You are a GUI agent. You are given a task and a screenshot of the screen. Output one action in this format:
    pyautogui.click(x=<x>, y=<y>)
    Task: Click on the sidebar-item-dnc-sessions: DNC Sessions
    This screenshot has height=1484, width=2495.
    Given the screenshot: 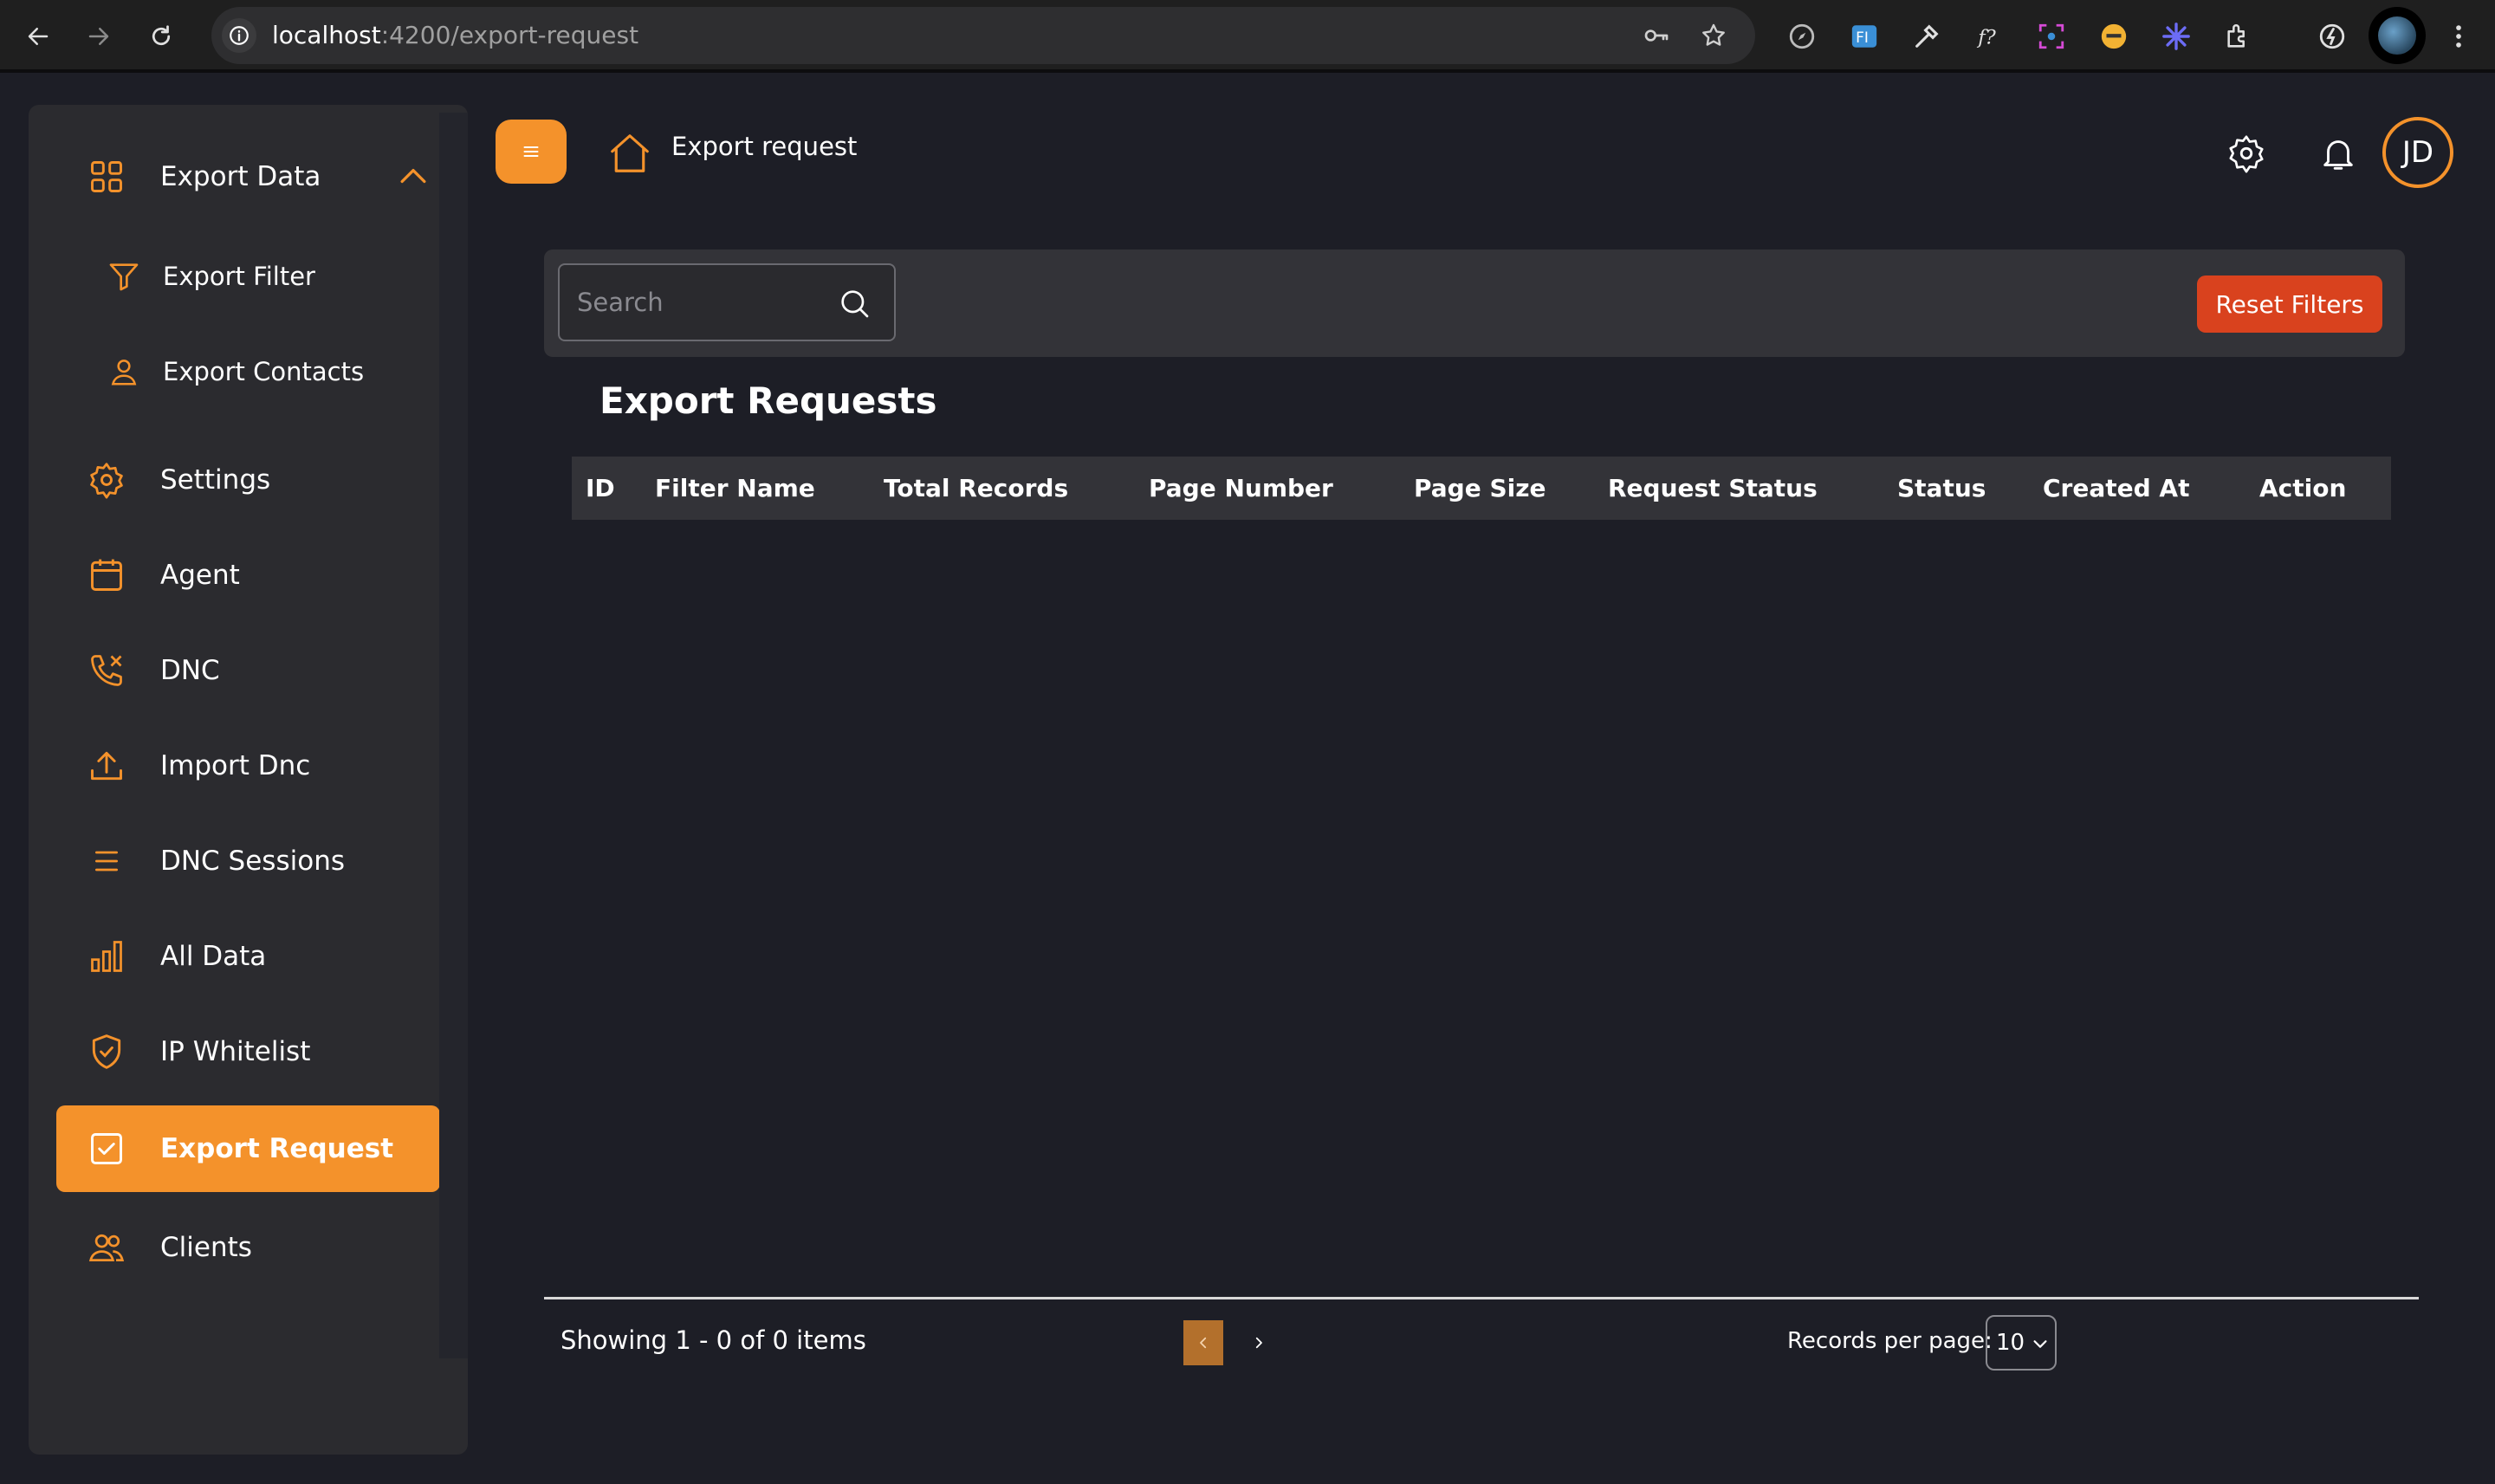 What is the action you would take?
    pyautogui.click(x=248, y=861)
    